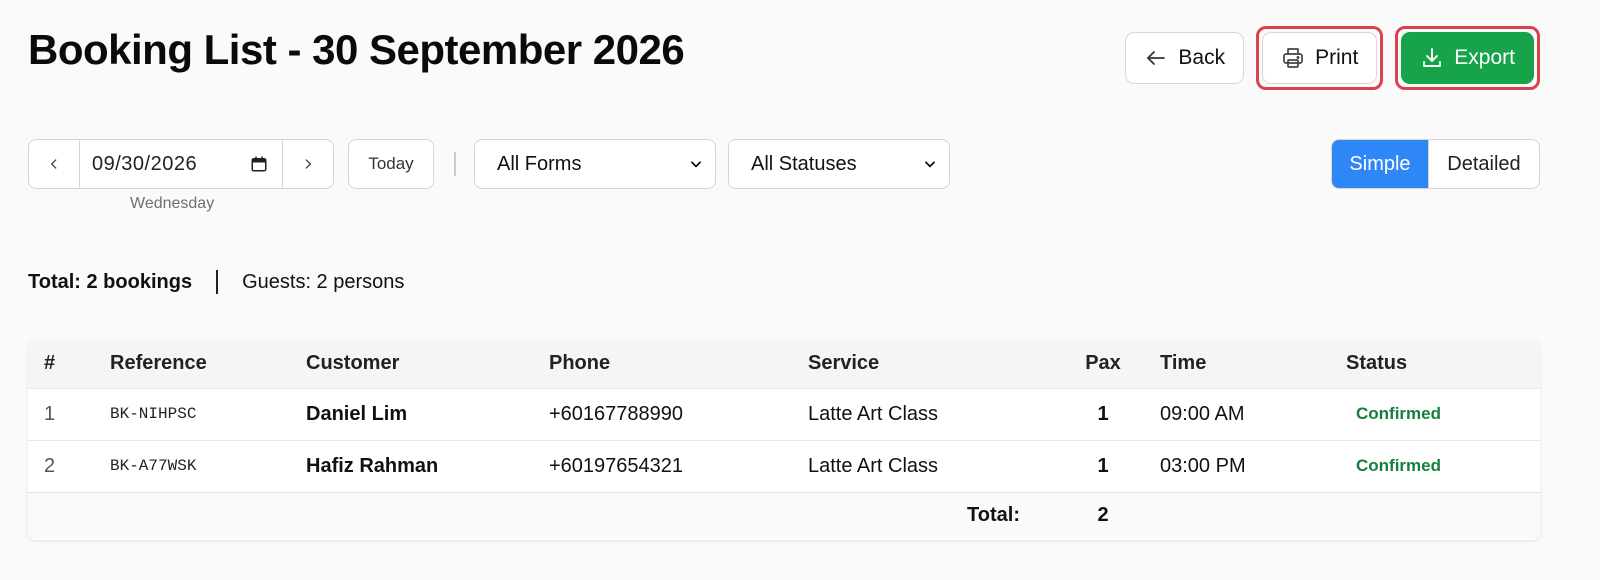 The width and height of the screenshot is (1600, 580). I want to click on status-select: All Statuses, so click(839, 164).